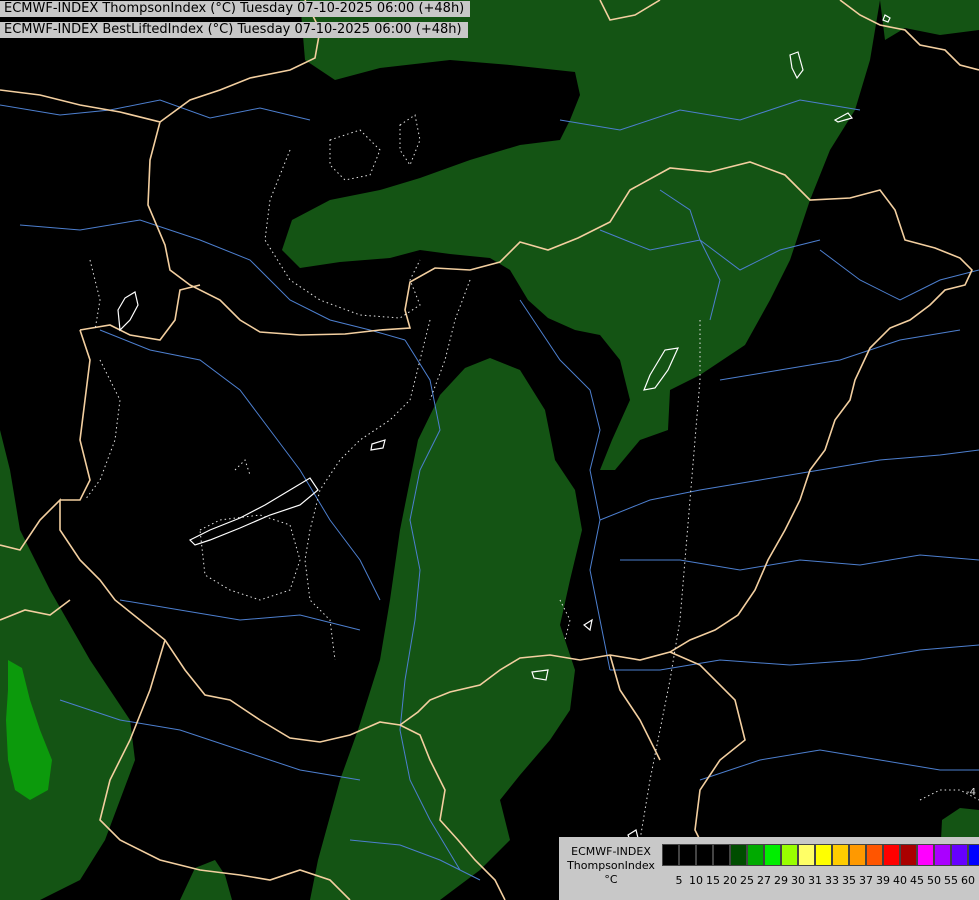 The height and width of the screenshot is (900, 979). What do you see at coordinates (798, 880) in the screenshot?
I see `legend-tick-label: 30` at bounding box center [798, 880].